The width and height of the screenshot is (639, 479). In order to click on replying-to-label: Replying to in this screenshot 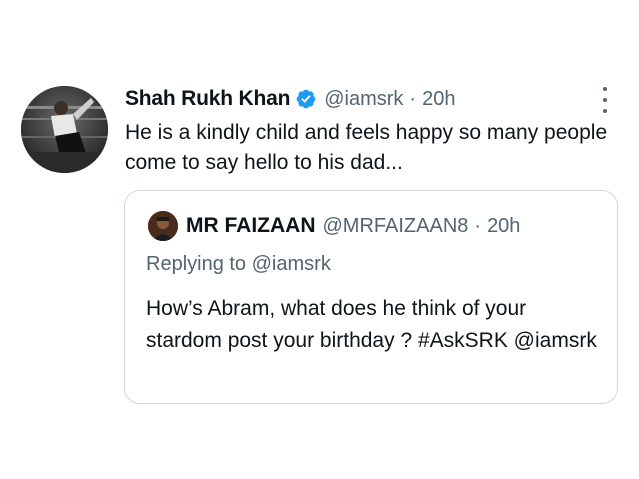, I will do `click(196, 264)`.